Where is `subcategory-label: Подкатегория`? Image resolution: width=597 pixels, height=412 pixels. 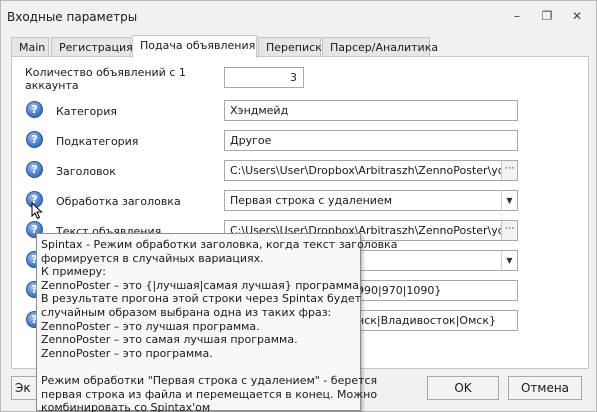
subcategory-label: Подкатегория is located at coordinates (97, 141).